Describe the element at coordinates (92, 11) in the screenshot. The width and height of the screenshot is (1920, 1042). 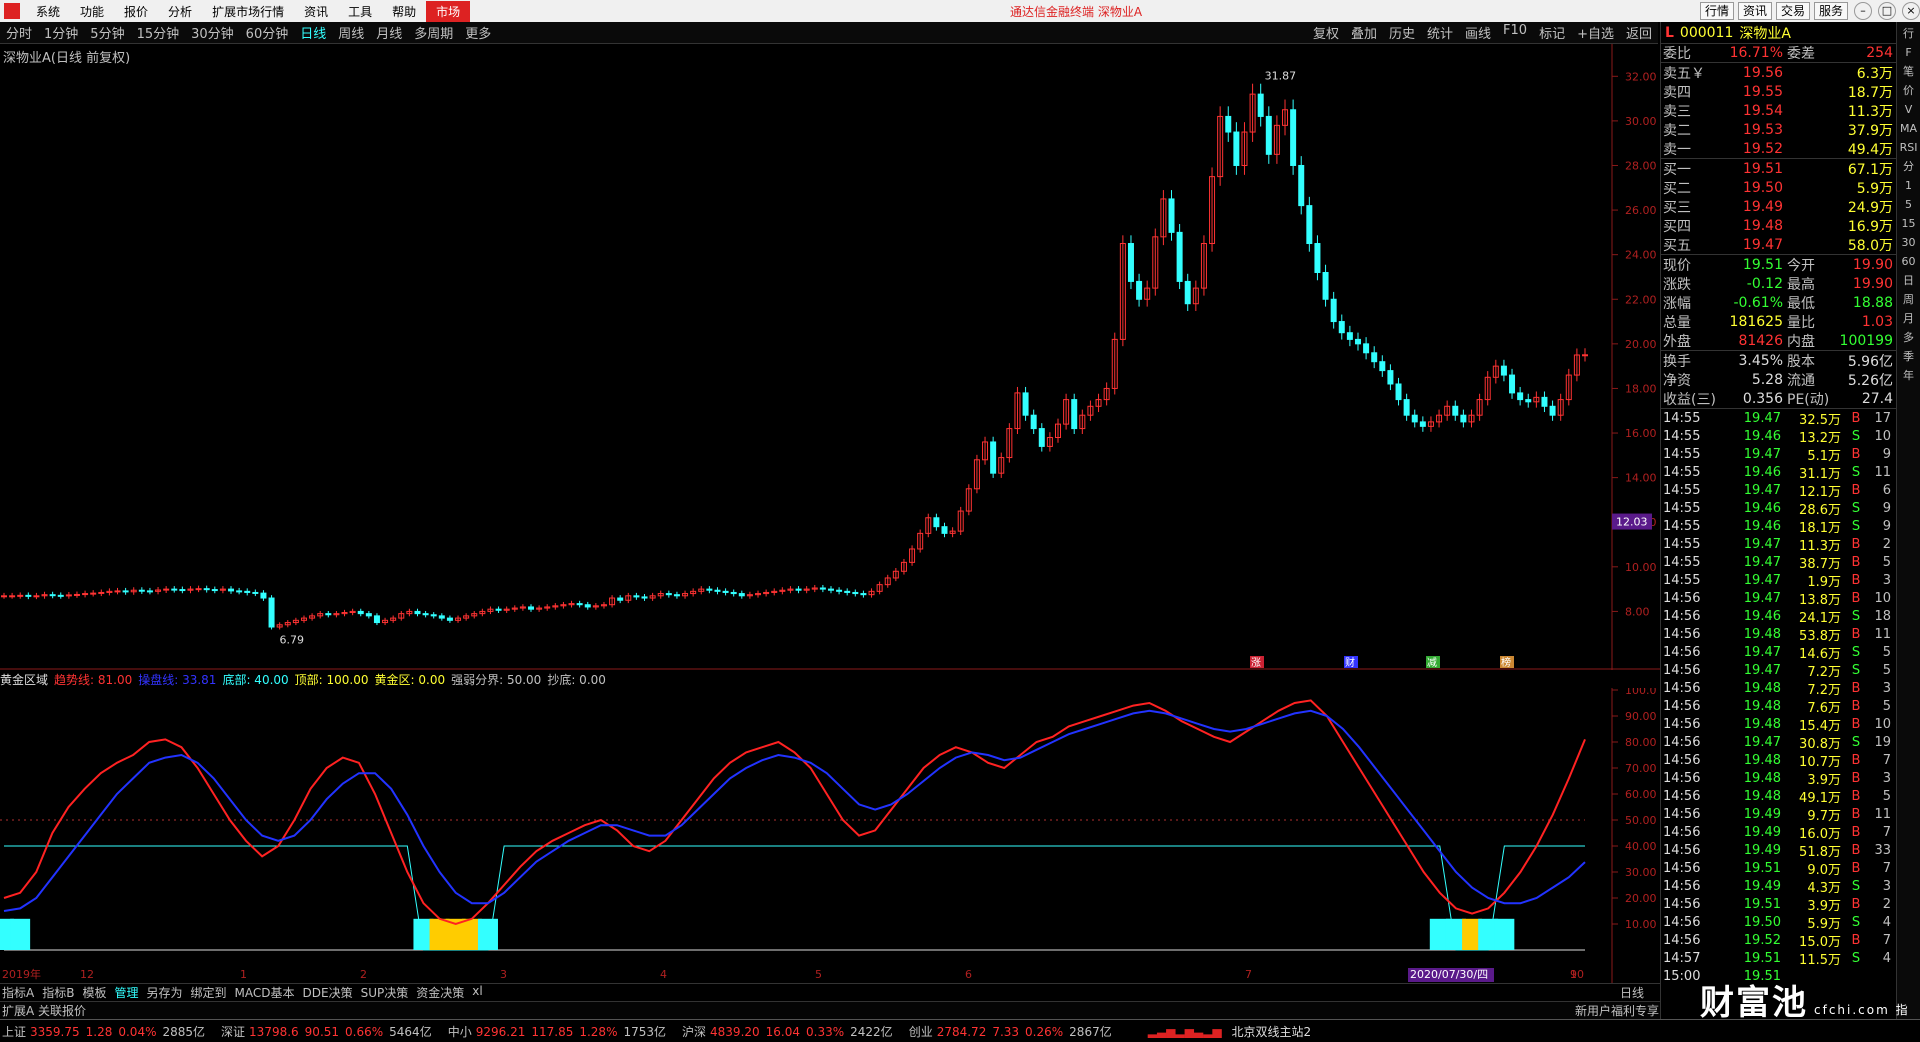
I see `menu-item: 功能` at that location.